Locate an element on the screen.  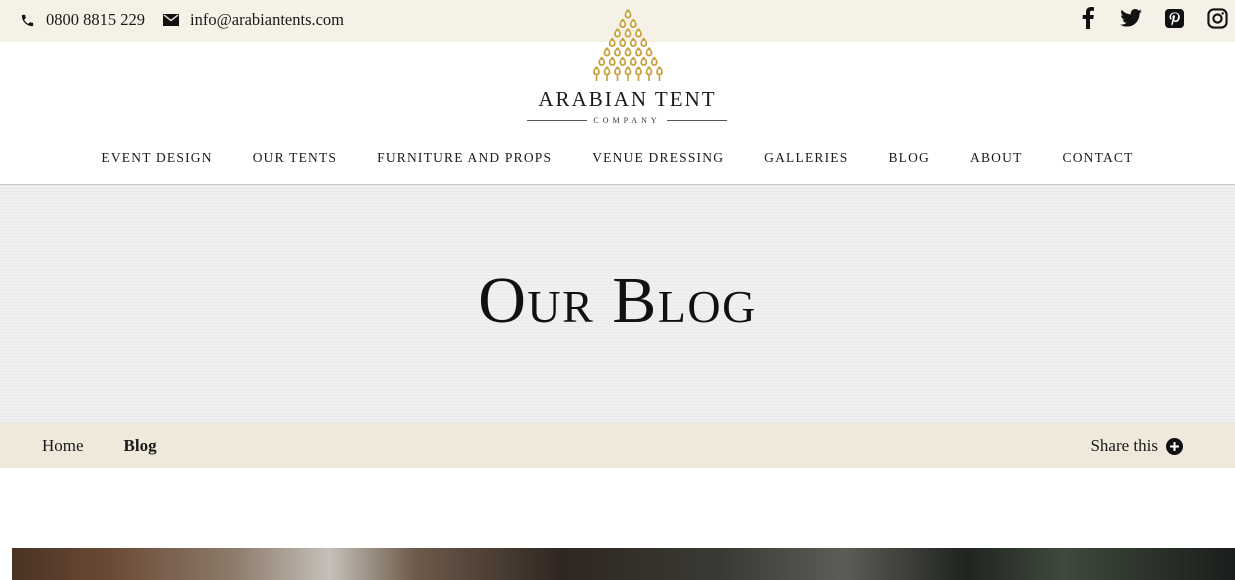
logo-rule-right is located at coordinates (696, 120).